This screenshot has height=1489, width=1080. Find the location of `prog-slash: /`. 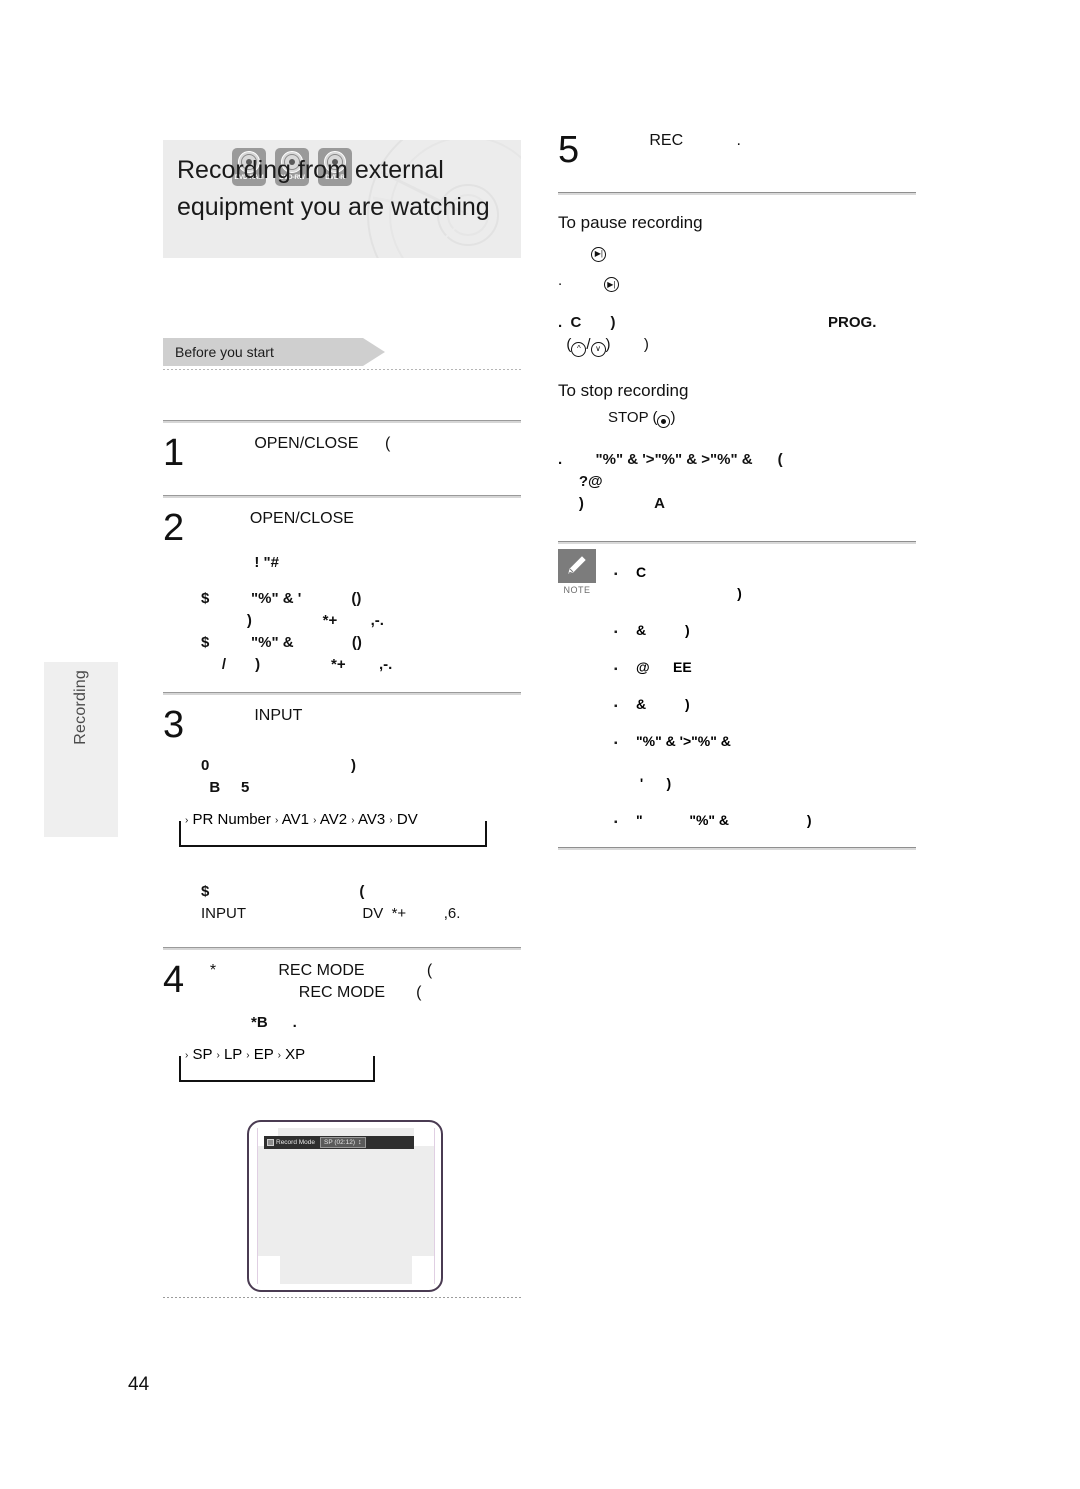

prog-slash: / is located at coordinates (588, 344).